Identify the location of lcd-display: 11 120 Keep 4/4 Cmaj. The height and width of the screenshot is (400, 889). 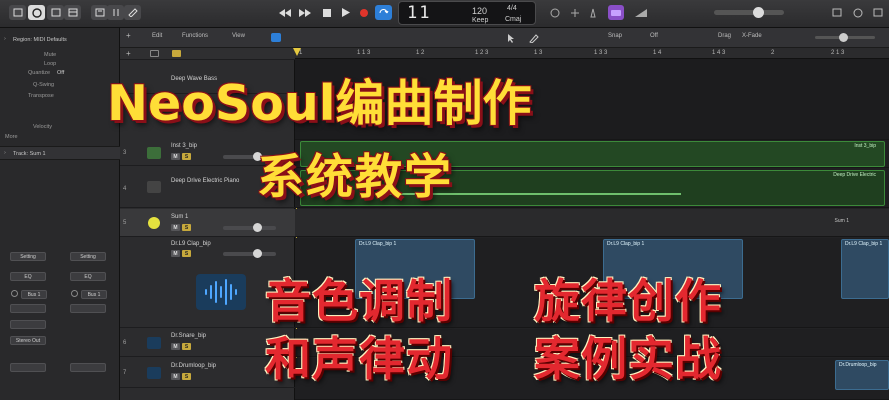
(467, 13).